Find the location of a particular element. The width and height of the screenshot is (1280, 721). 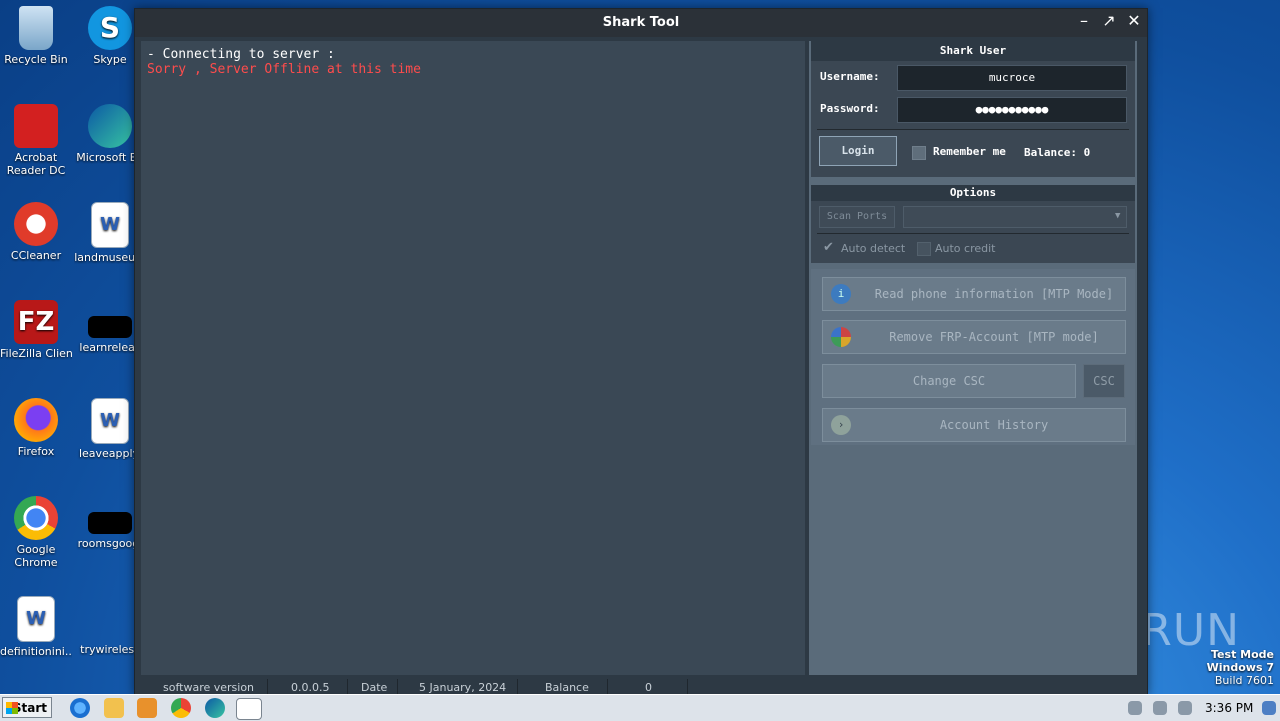

auto-credit-label: Auto credit is located at coordinates (965, 248).